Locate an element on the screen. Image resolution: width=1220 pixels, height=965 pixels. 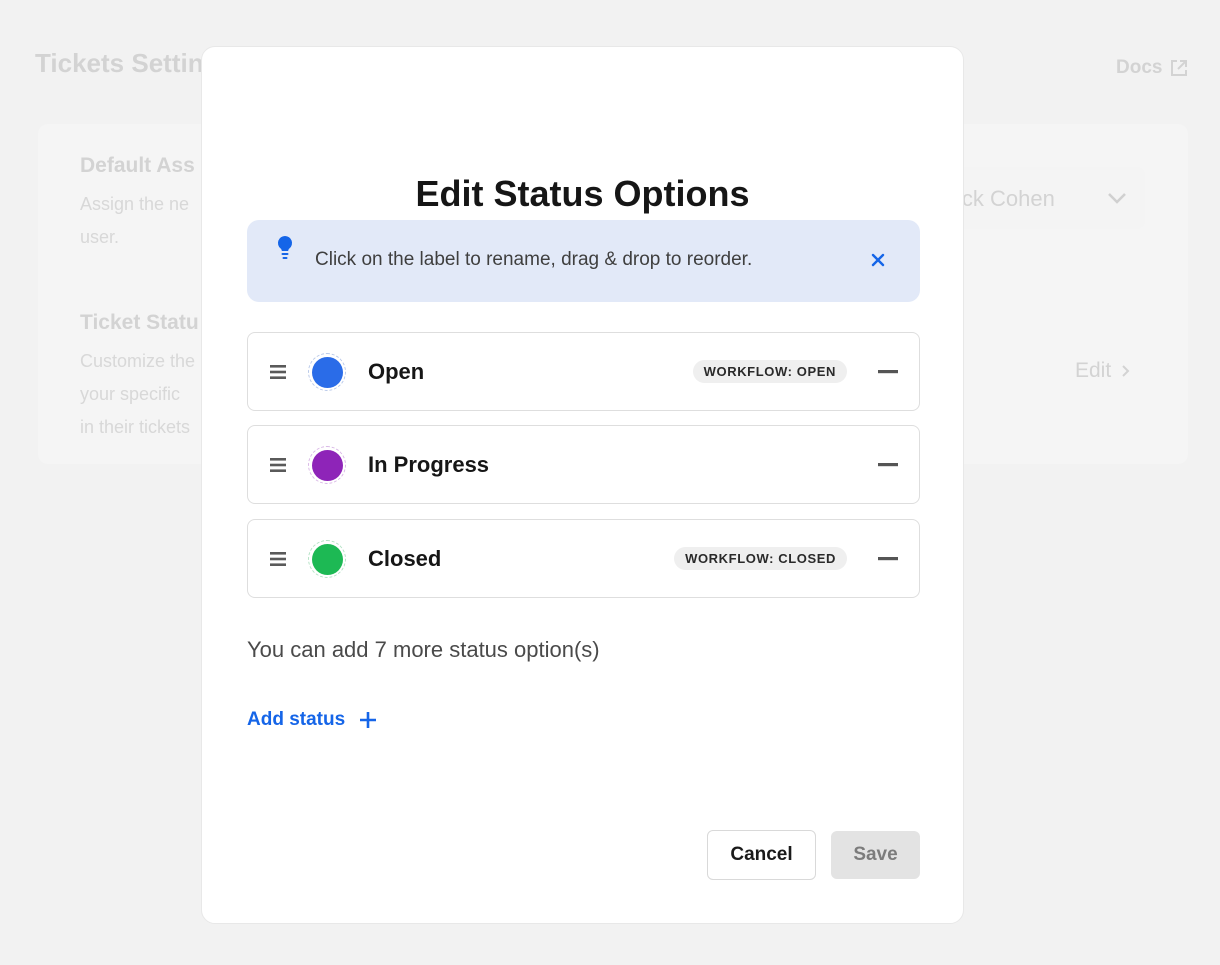
workflow-badge: WORKFLOW: OPEN is located at coordinates (769, 371).